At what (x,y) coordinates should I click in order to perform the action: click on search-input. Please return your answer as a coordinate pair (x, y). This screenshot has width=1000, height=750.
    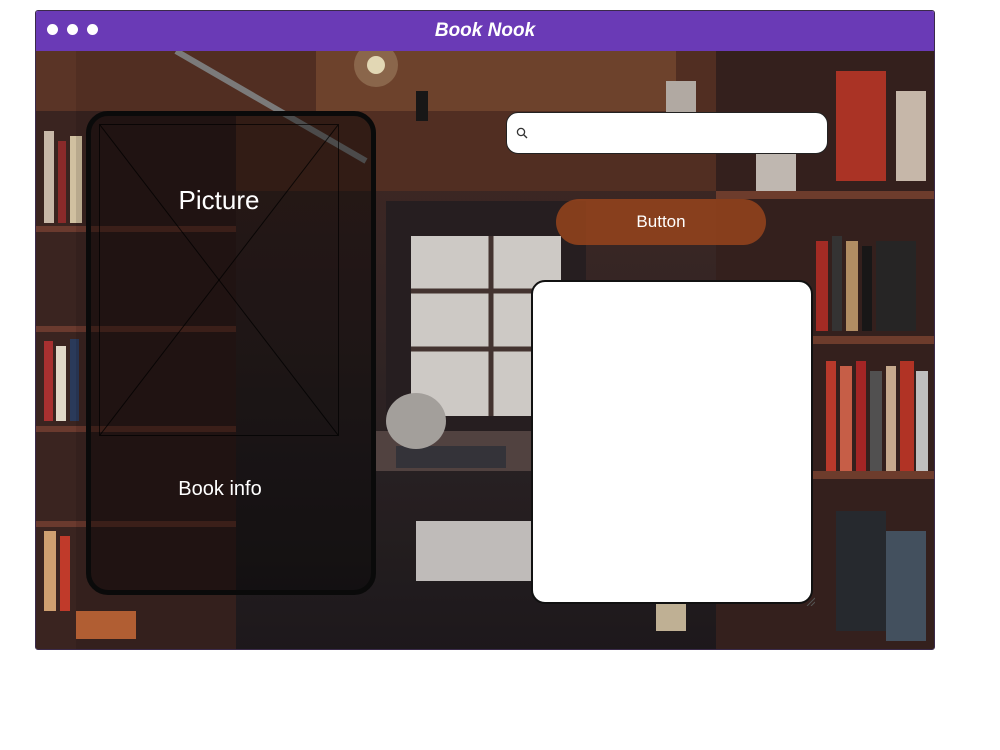
    Looking at the image, I should click on (677, 134).